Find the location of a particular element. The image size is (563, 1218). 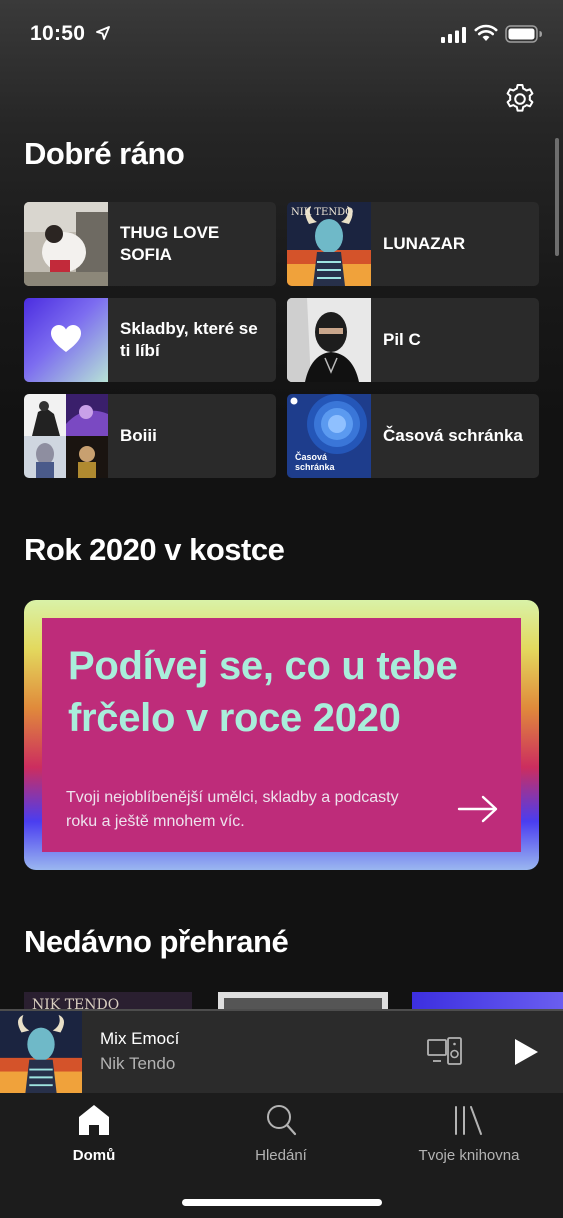

search-icon is located at coordinates (282, 1120).